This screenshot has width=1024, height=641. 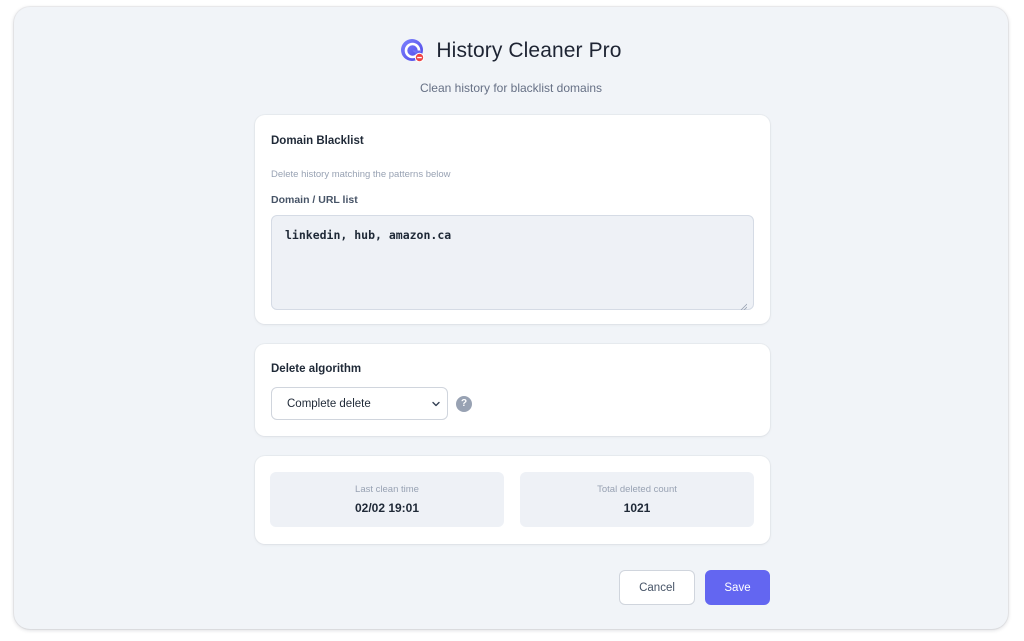 I want to click on total-deleted-count-stat: Total deleted count 1021, so click(x=637, y=499).